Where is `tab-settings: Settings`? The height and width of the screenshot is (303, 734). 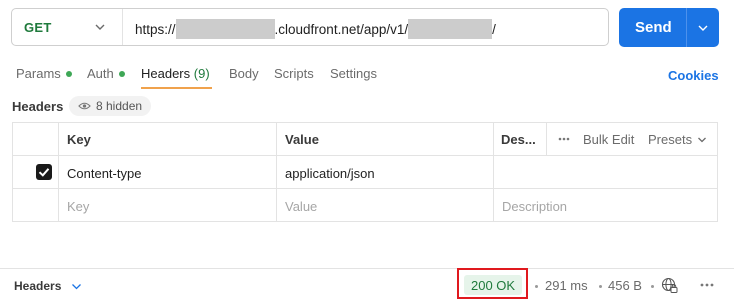
tab-settings: Settings is located at coordinates (353, 73).